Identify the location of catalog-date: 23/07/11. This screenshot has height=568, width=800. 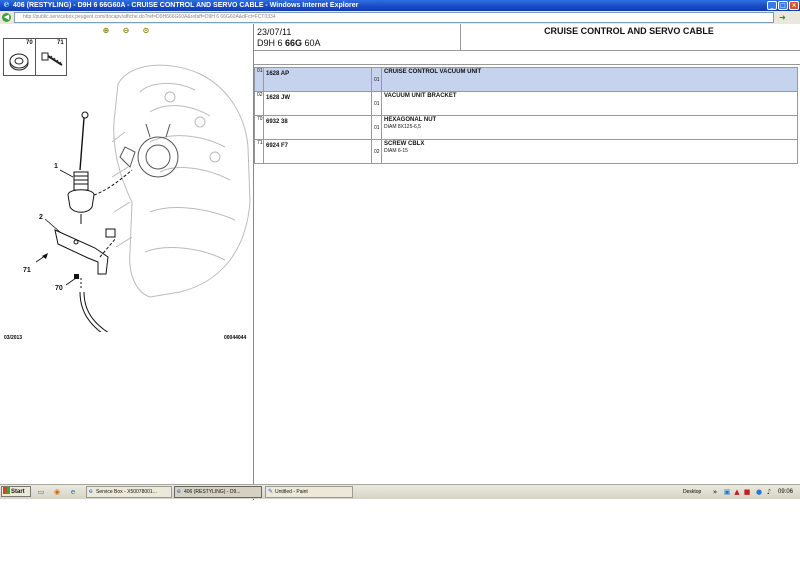
(274, 32).